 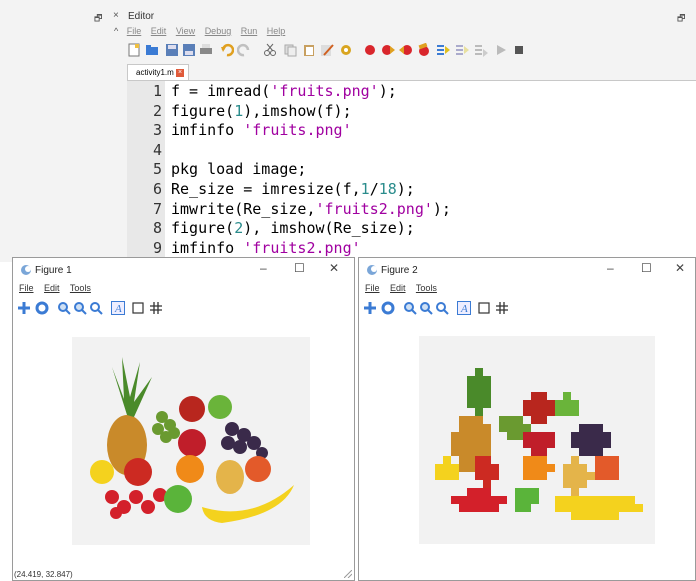 I want to click on step-in-icon, so click(x=443, y=50).